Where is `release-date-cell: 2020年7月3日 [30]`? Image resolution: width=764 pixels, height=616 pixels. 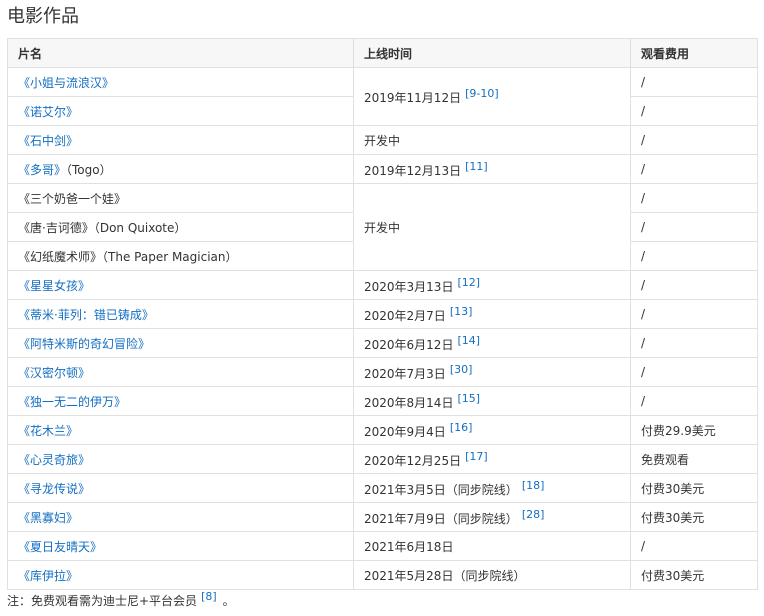
release-date-cell: 2020年7月3日 [30] is located at coordinates (492, 372).